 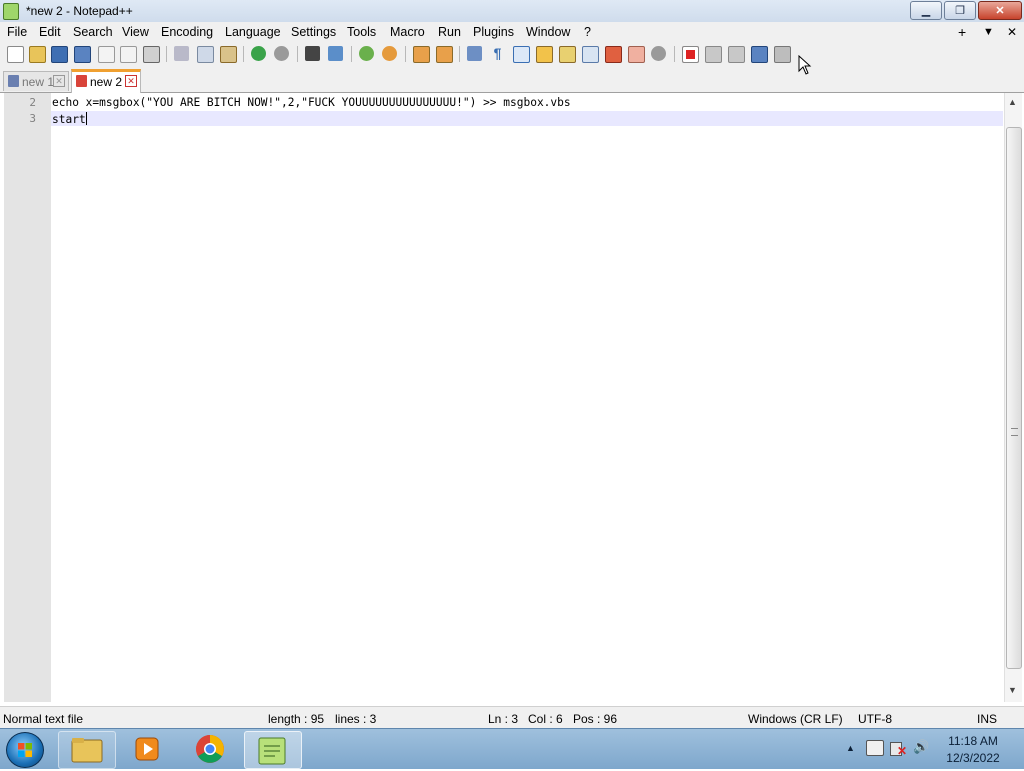 I want to click on insert-mode: INS, so click(x=987, y=719).